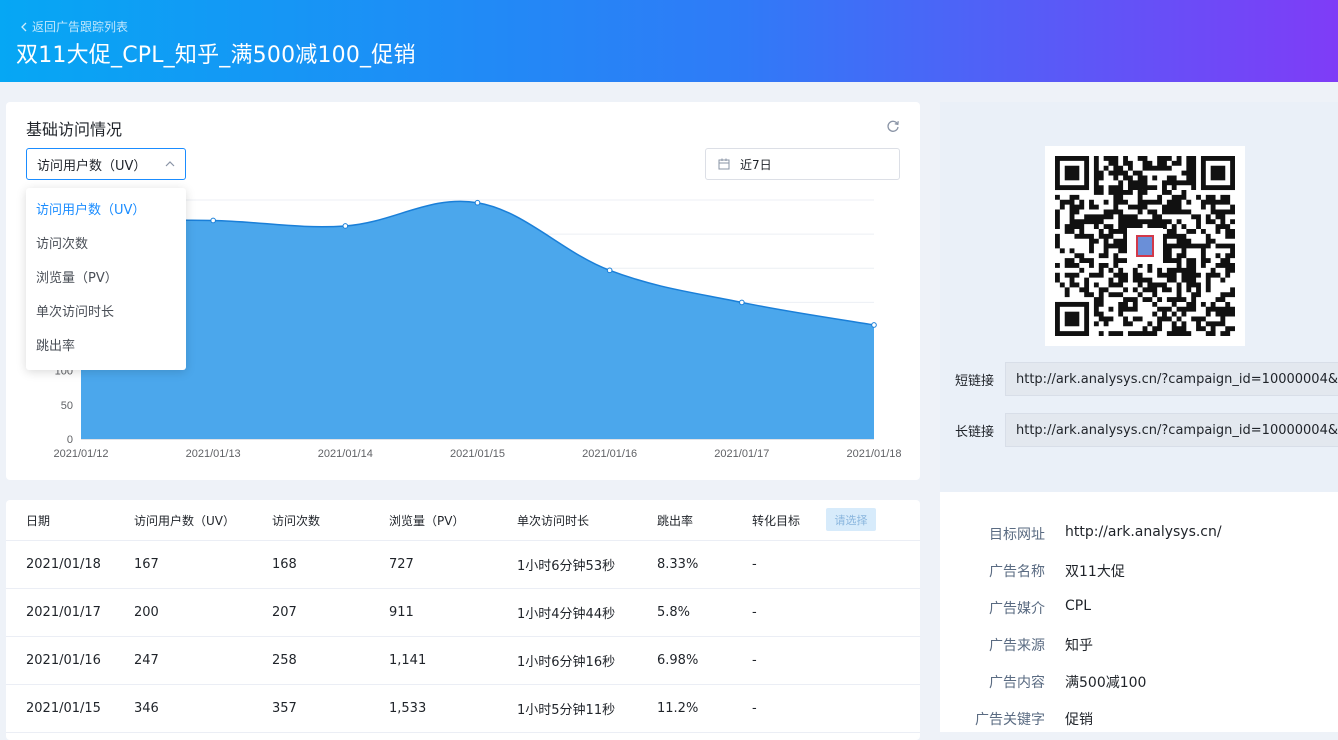 Image resolution: width=1338 pixels, height=740 pixels. Describe the element at coordinates (1017, 609) in the screenshot. I see `info-key: 广告媒介` at that location.